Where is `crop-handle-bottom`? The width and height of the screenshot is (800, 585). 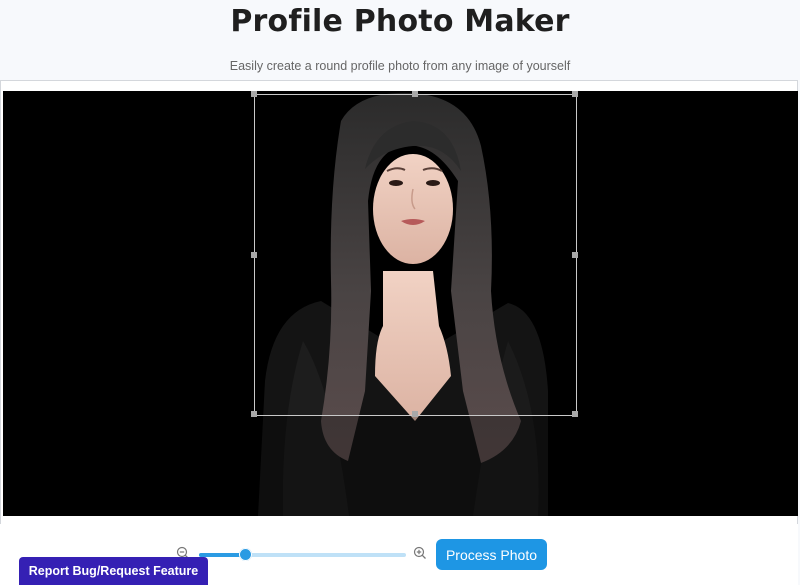 crop-handle-bottom is located at coordinates (415, 414).